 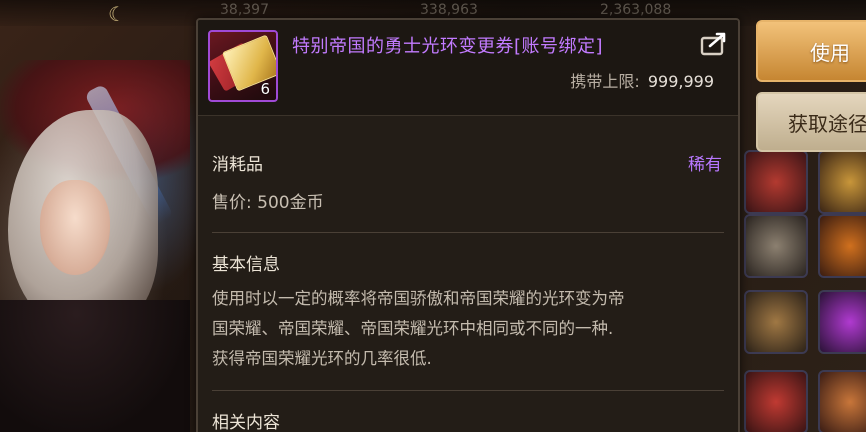 I want to click on basic-info-heading: 基本信息, so click(x=246, y=265).